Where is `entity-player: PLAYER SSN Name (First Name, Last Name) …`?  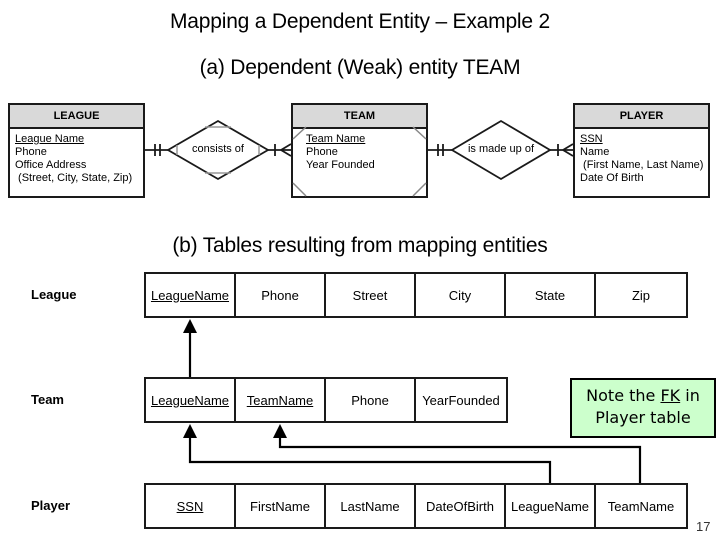
entity-player: PLAYER SSN Name (First Name, Last Name) … is located at coordinates (641, 150).